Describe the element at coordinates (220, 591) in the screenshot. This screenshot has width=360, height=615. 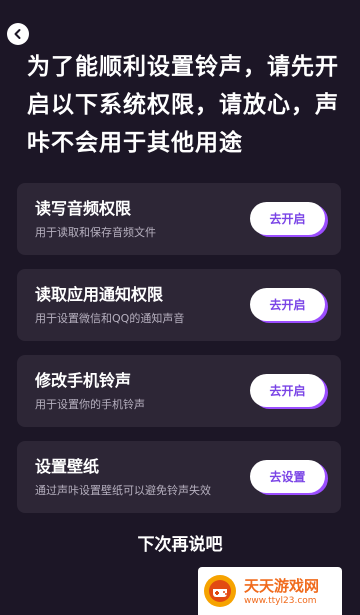
I see `game-logo-icon` at that location.